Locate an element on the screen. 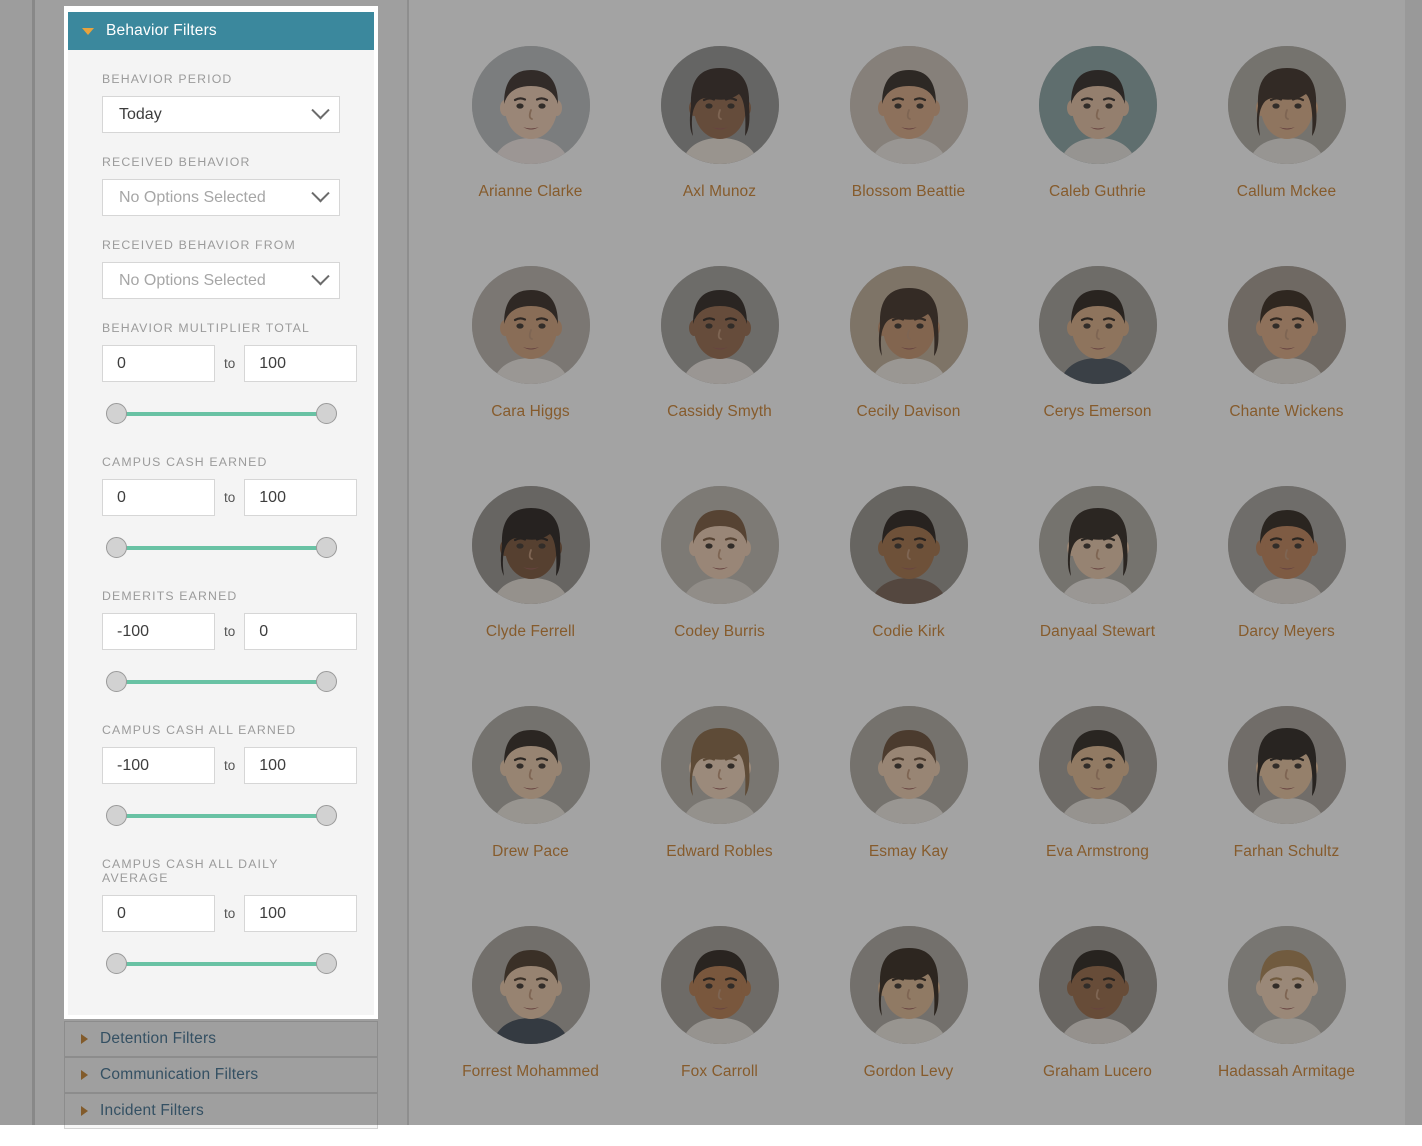  campus-cash-all-daily-average-slider is located at coordinates (221, 964).